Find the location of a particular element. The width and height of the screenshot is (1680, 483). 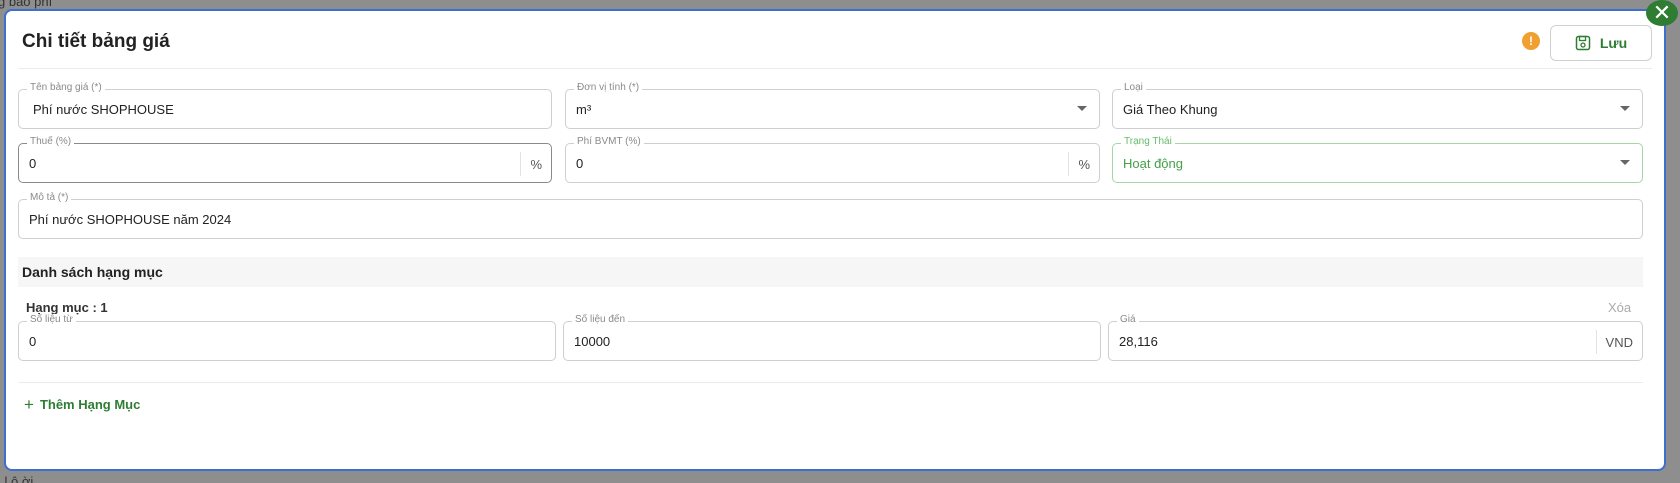

environment-fee-field: Phí BVMT (%) 0 % is located at coordinates (832, 159).